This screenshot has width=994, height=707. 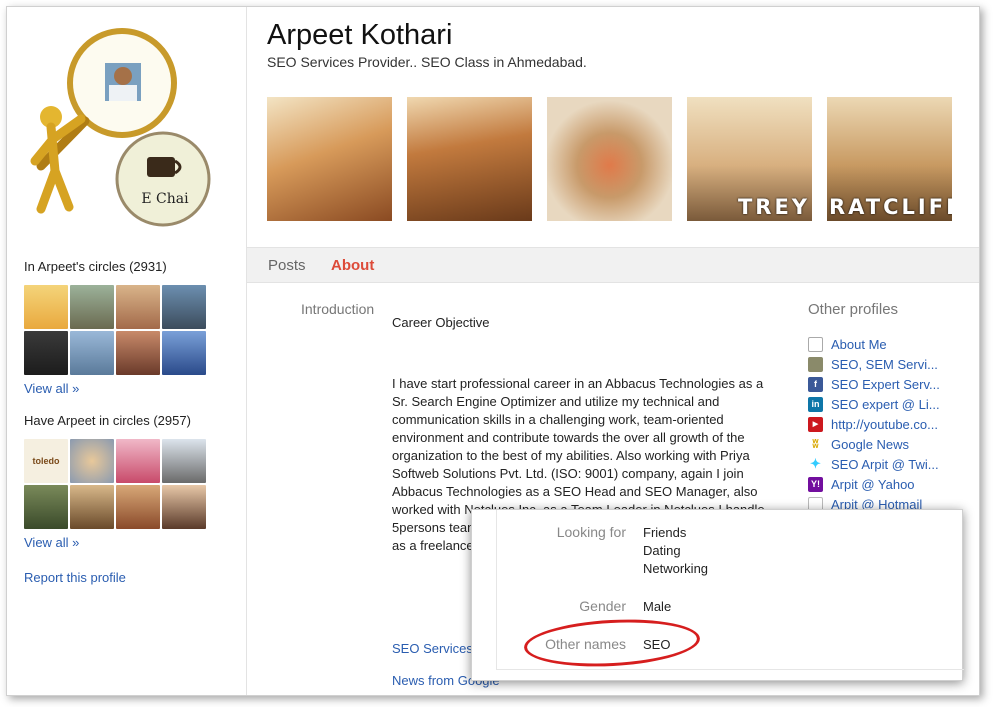 What do you see at coordinates (815, 484) in the screenshot?
I see `yahoo-icon: Y!` at bounding box center [815, 484].